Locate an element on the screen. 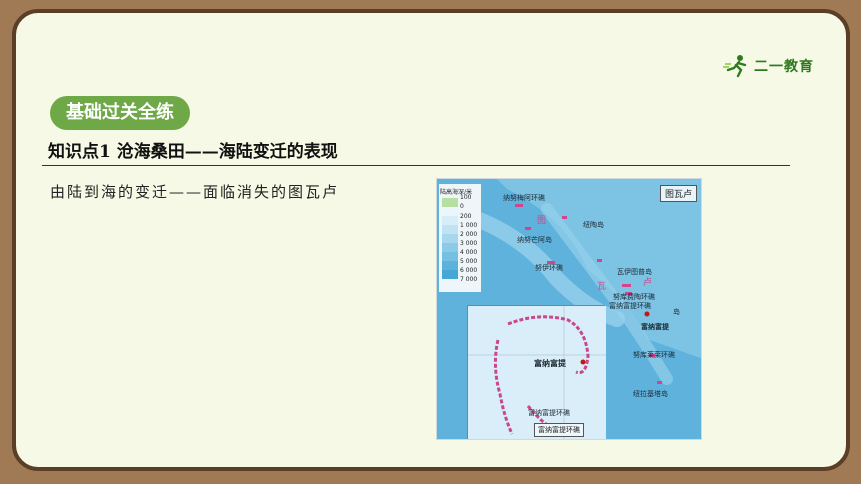 The width and height of the screenshot is (861, 484). map-label: 纳努梅阿环礁 is located at coordinates (524, 198).